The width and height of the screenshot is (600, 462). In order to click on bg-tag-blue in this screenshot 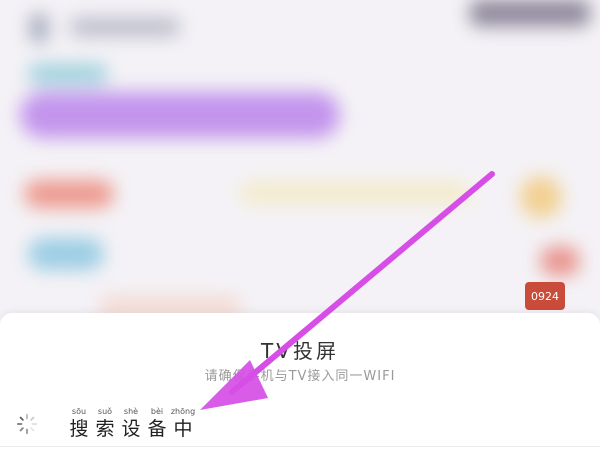, I will do `click(66, 254)`.